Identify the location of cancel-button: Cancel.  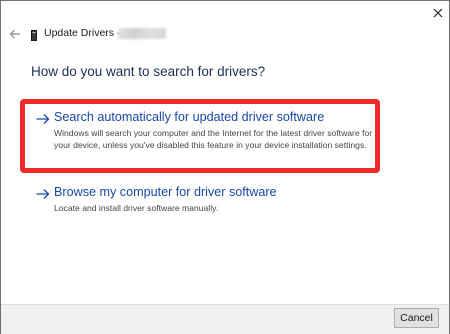
(416, 318).